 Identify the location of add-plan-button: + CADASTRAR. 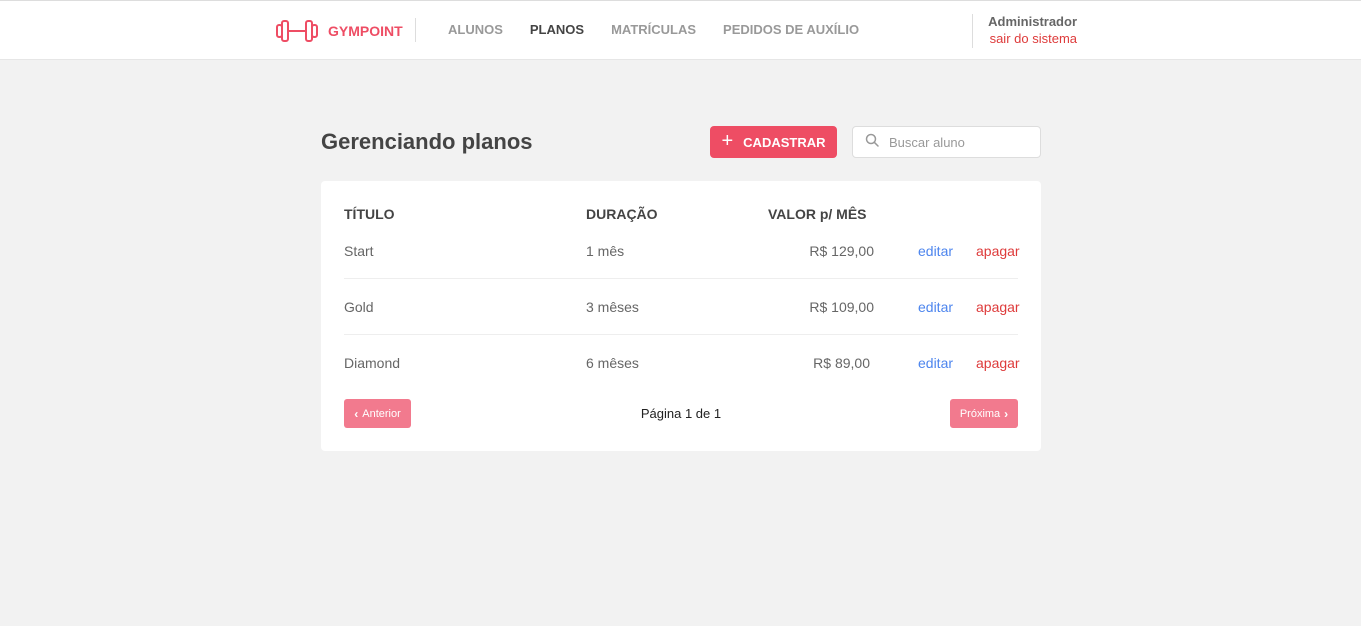
(773, 142).